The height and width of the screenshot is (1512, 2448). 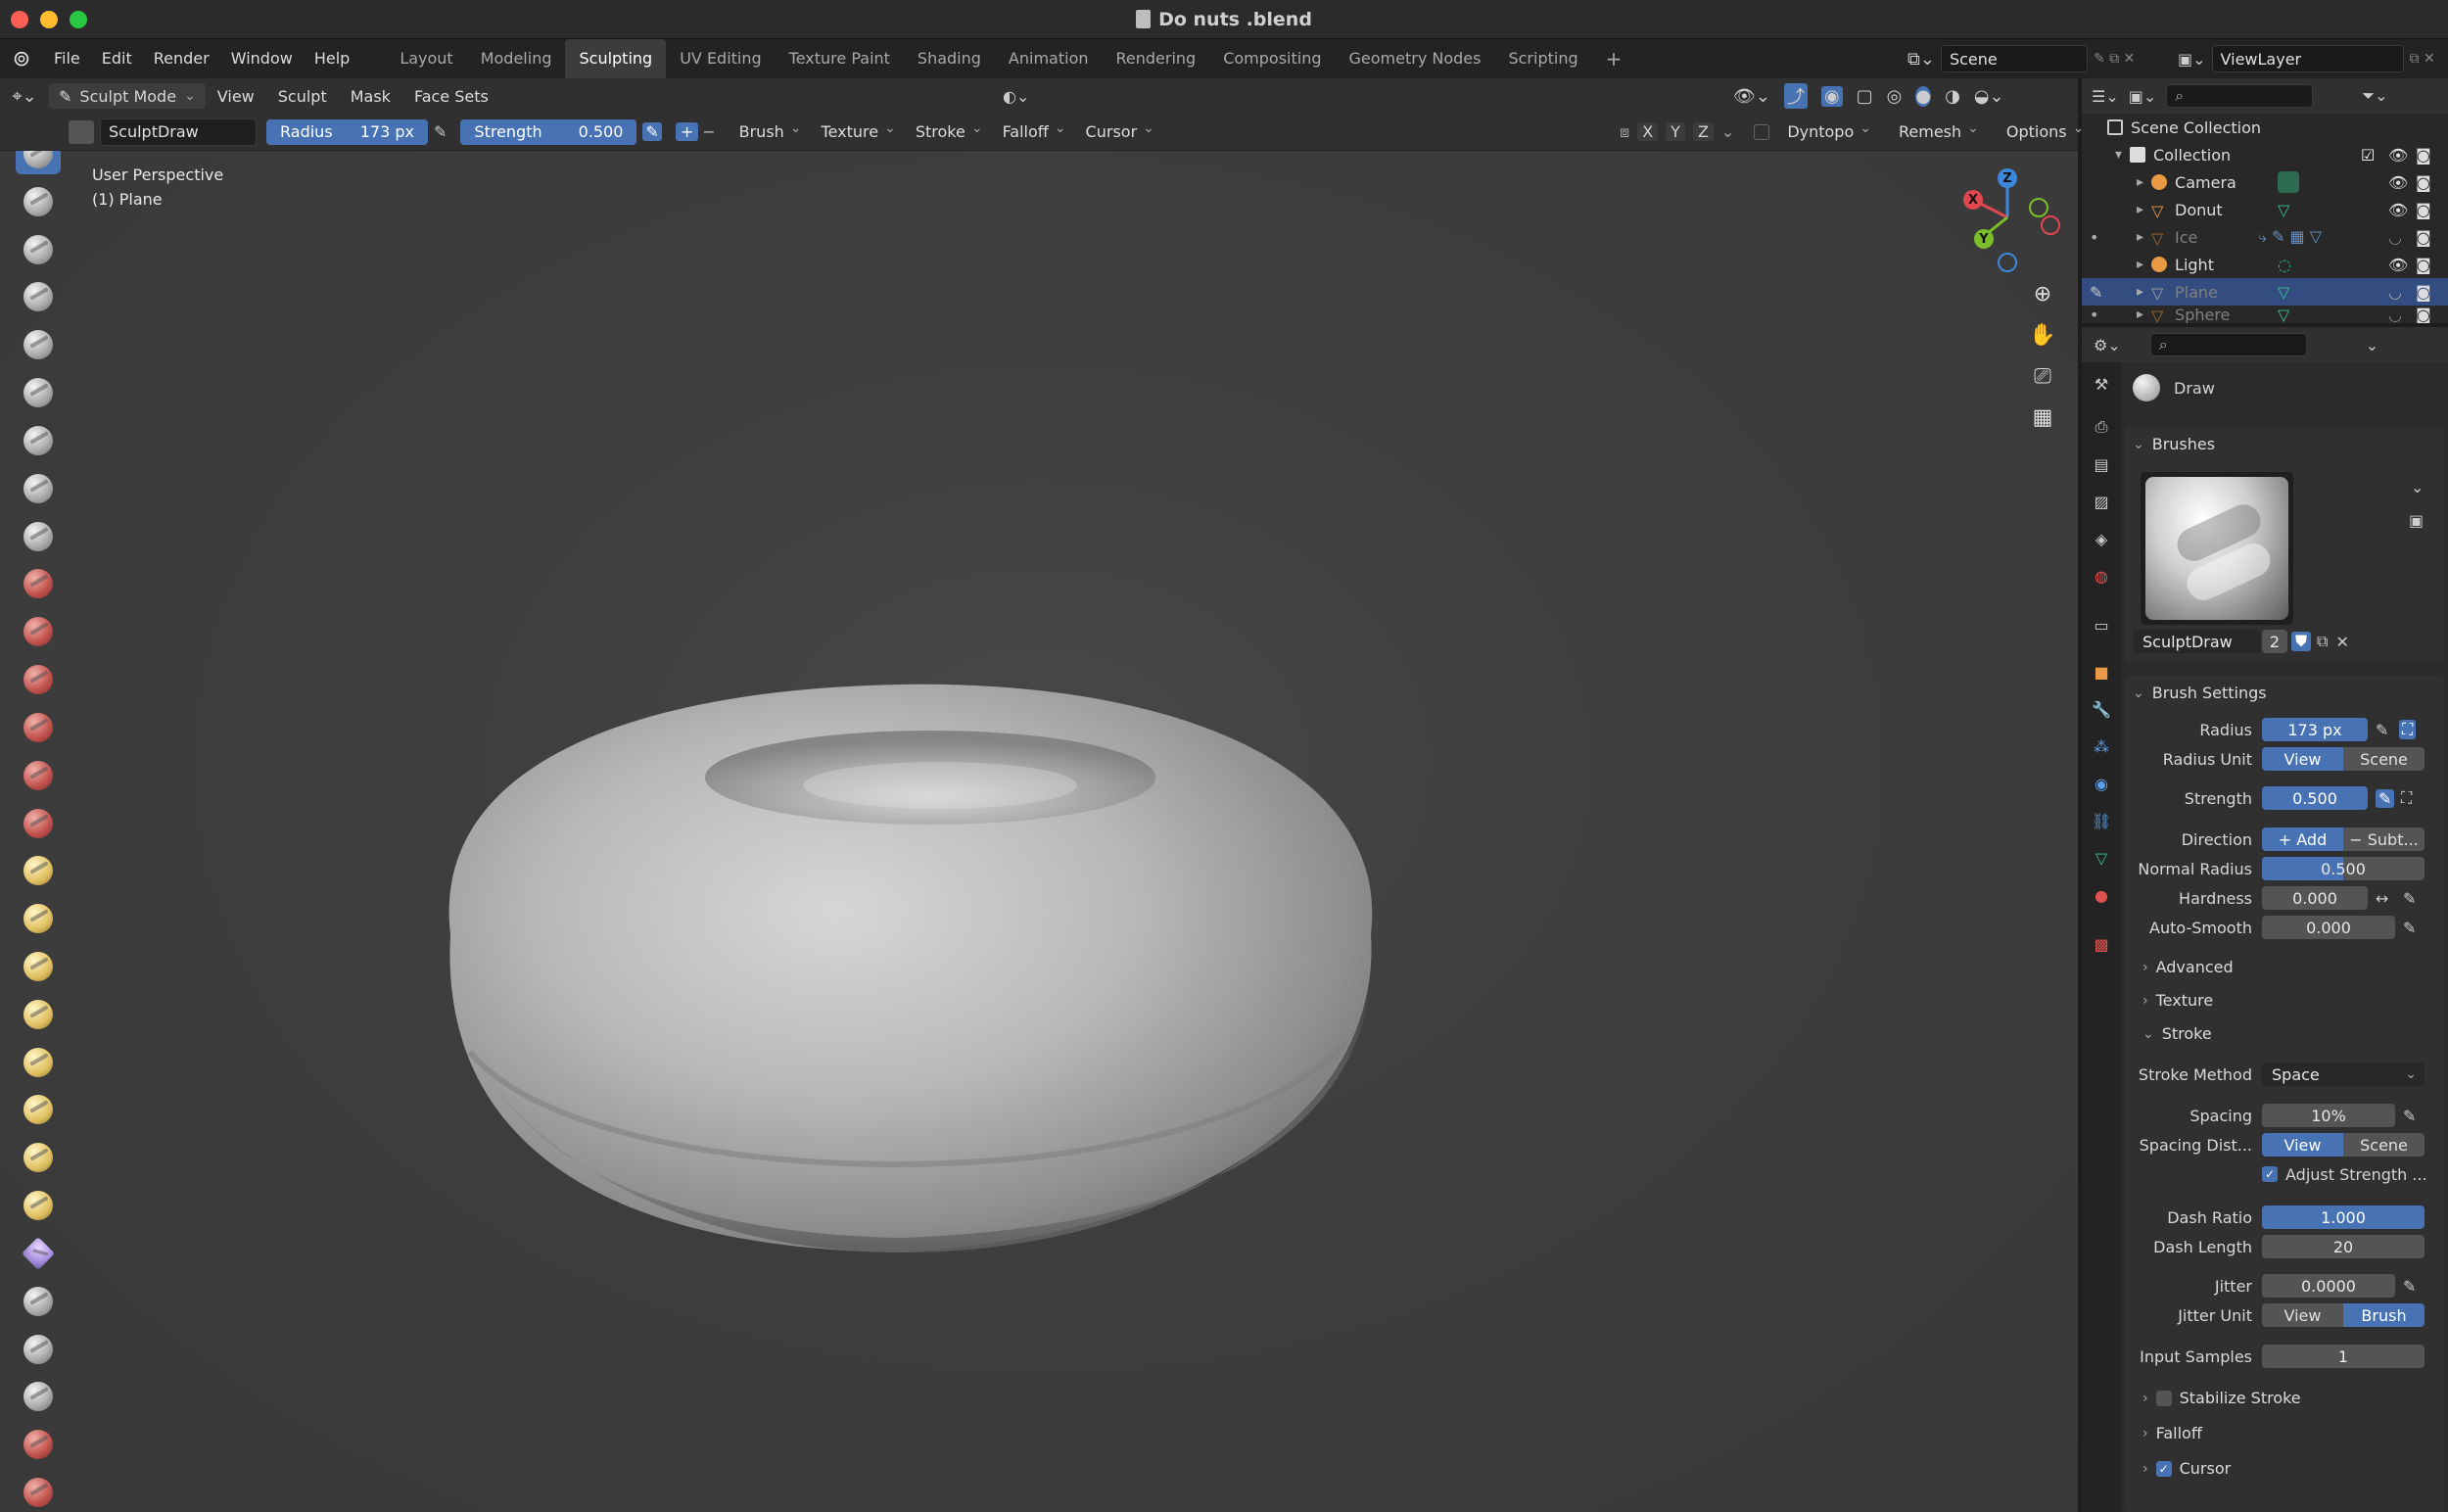 What do you see at coordinates (2315, 798) in the screenshot?
I see `strength-field: 0.500` at bounding box center [2315, 798].